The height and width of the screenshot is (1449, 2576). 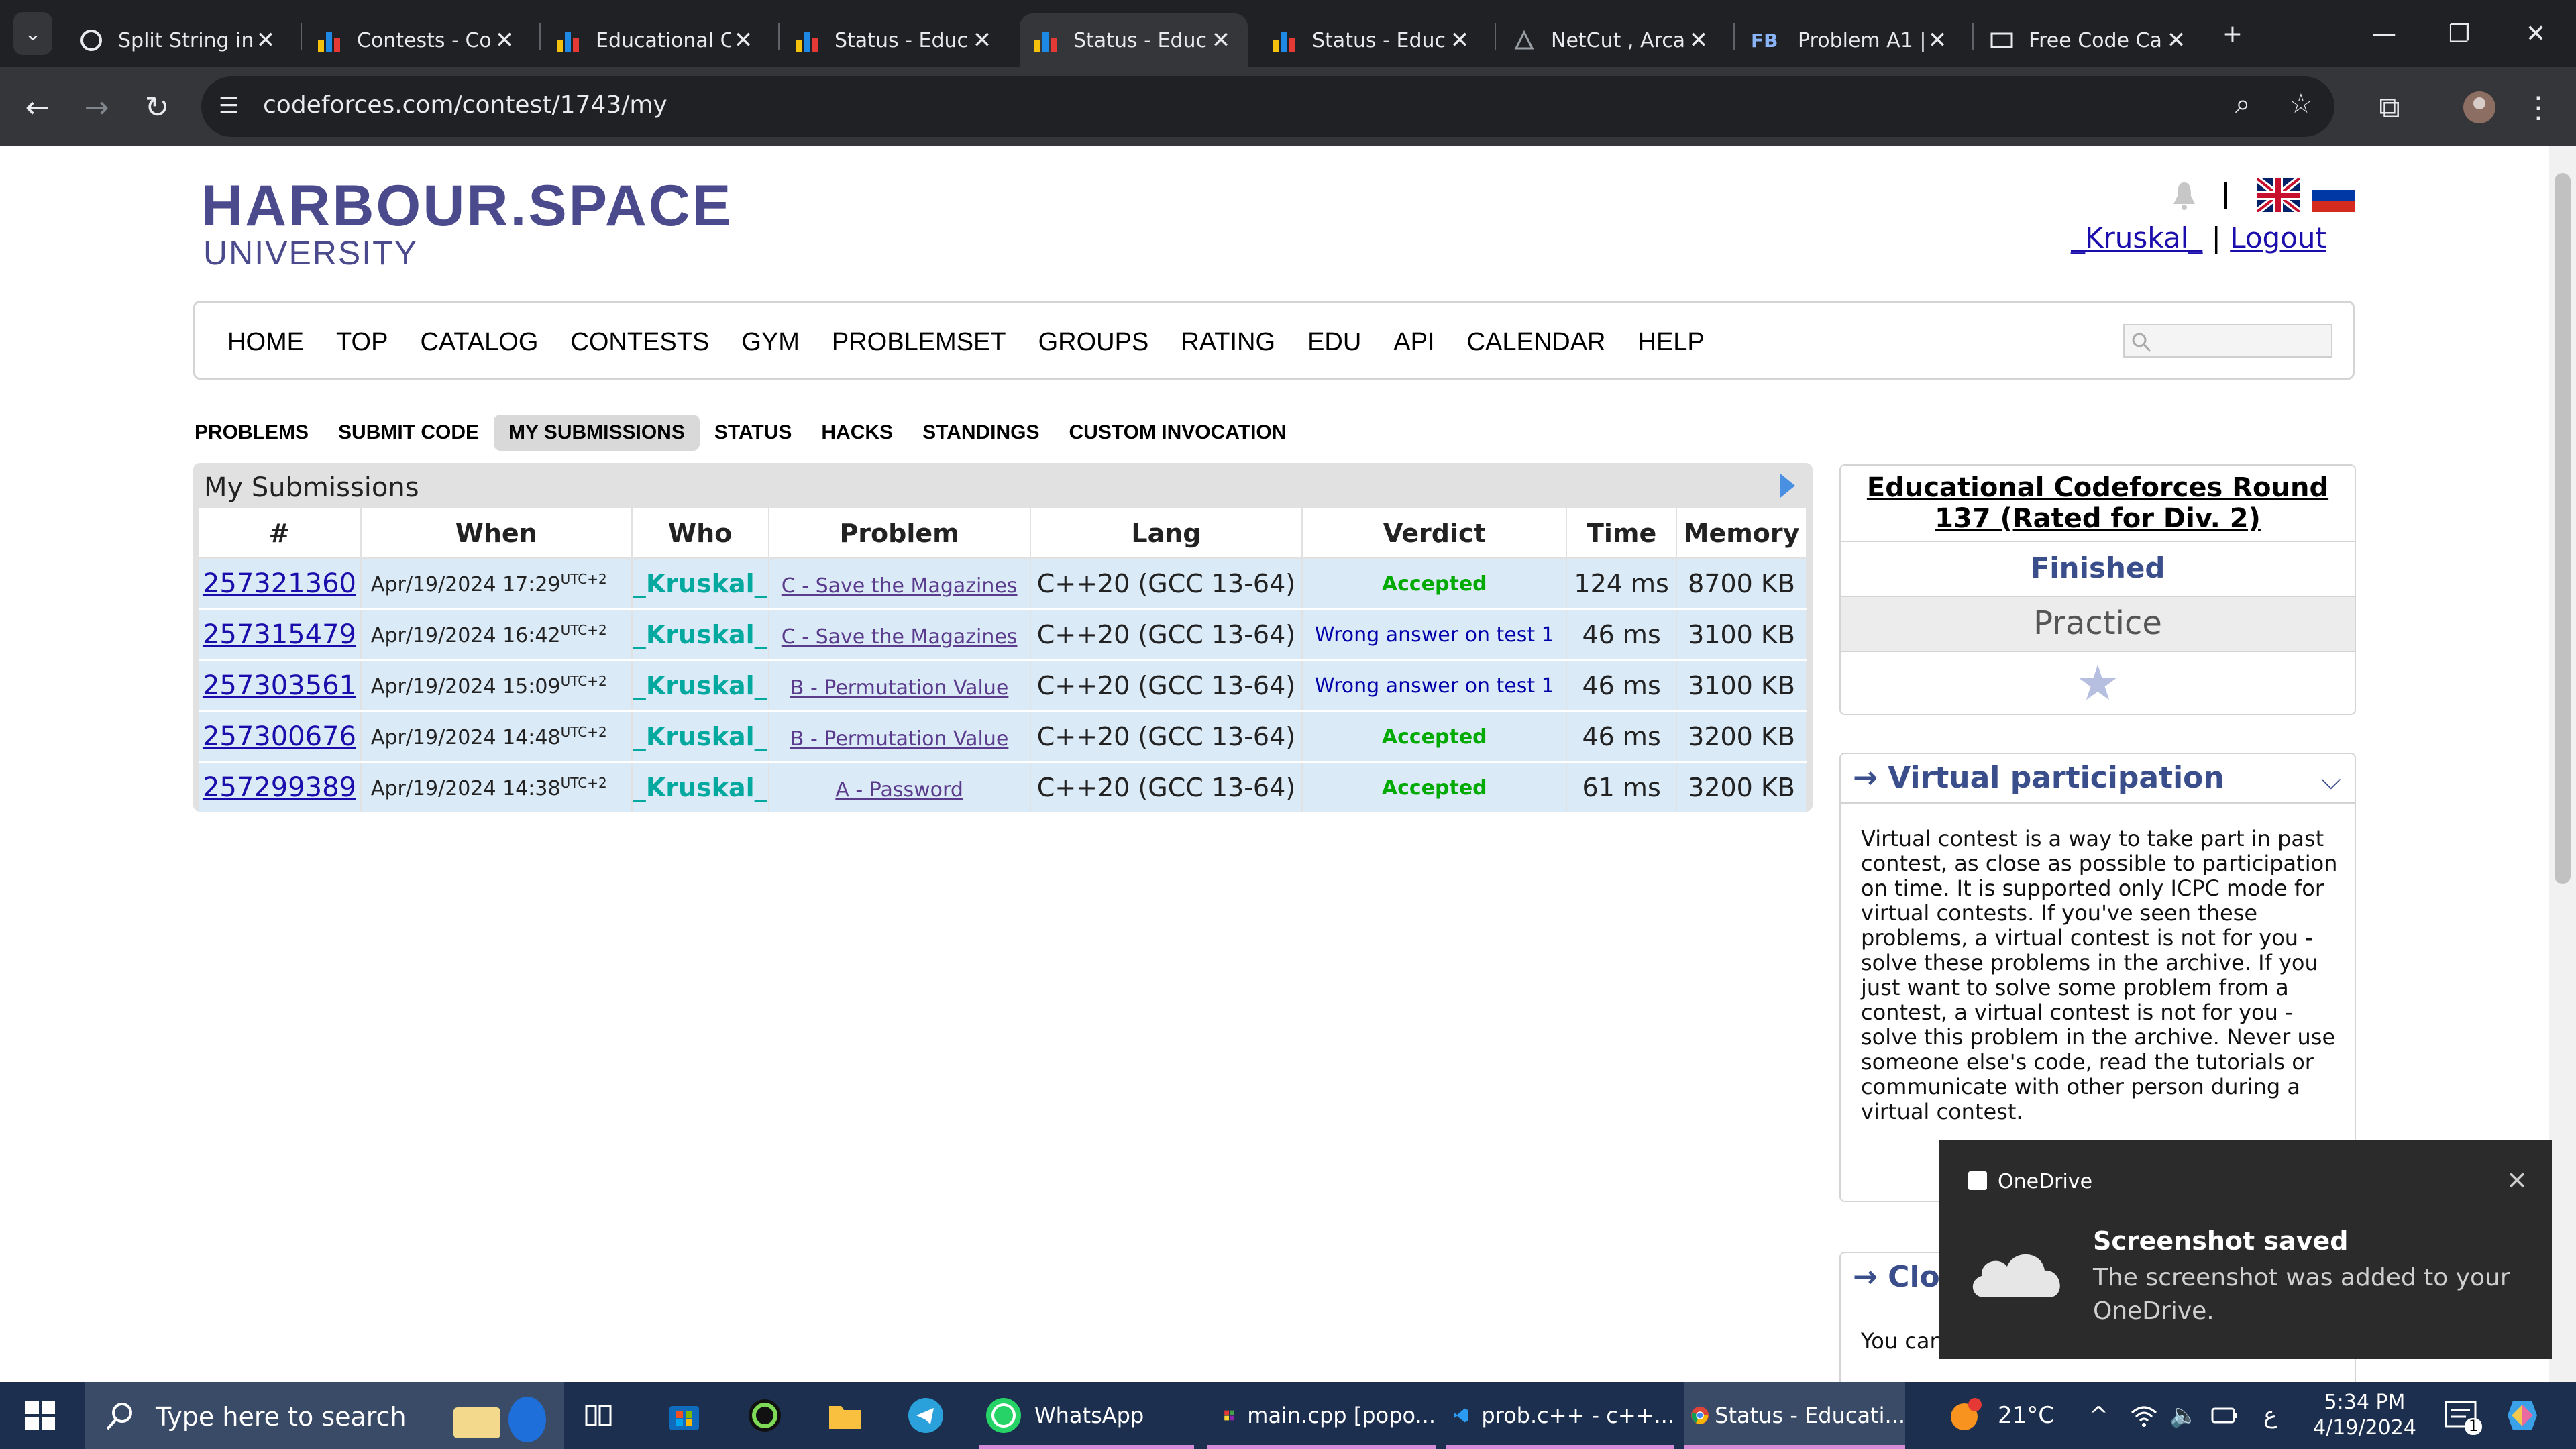 What do you see at coordinates (1228, 342) in the screenshot?
I see `menu-rating: RATING` at bounding box center [1228, 342].